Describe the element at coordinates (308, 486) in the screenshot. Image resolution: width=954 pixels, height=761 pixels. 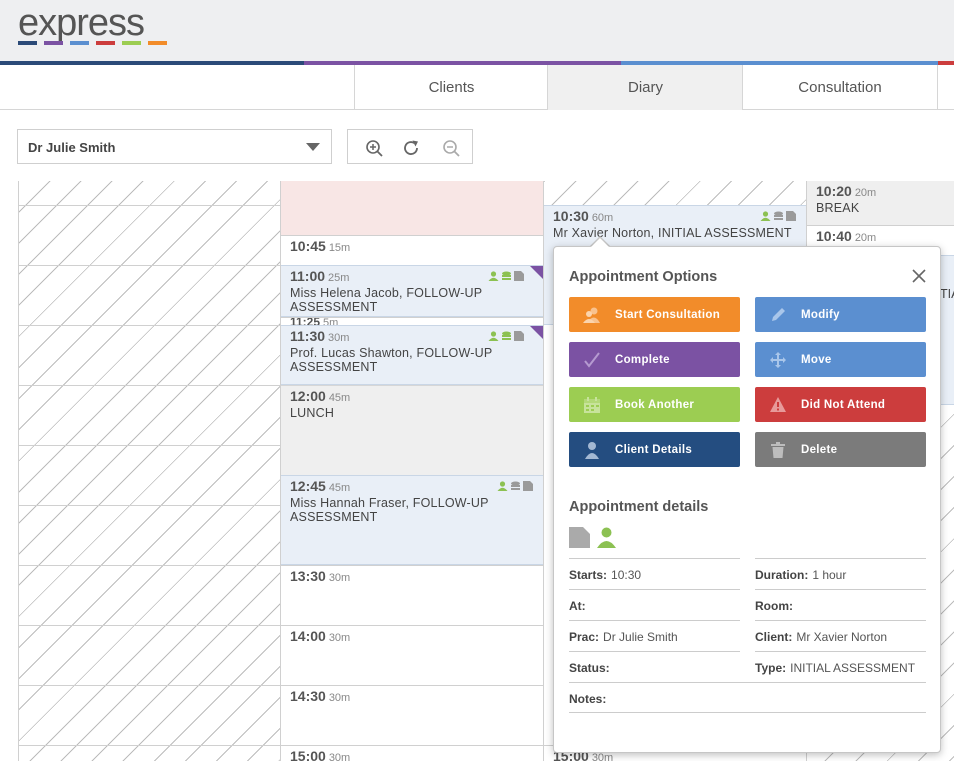
I see `slot-time: 12:45` at that location.